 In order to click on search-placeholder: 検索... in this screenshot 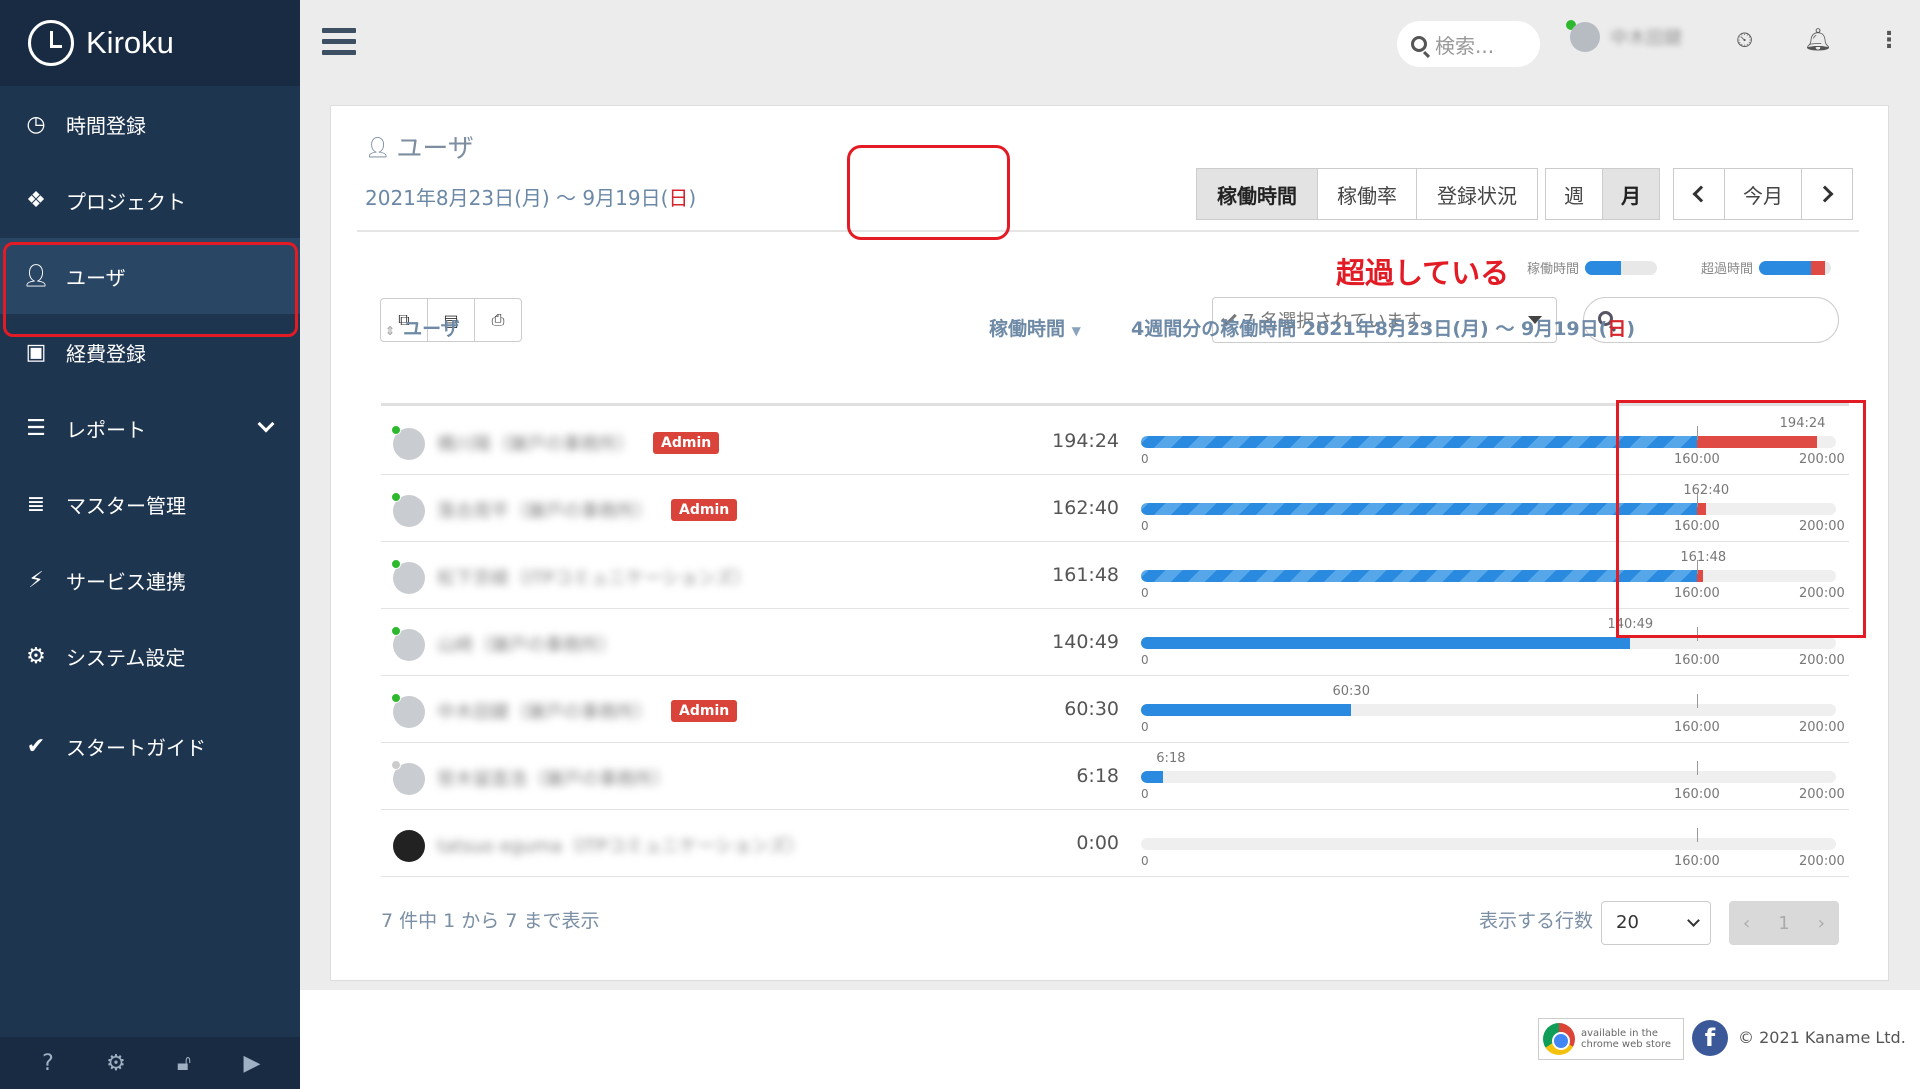, I will do `click(1465, 45)`.